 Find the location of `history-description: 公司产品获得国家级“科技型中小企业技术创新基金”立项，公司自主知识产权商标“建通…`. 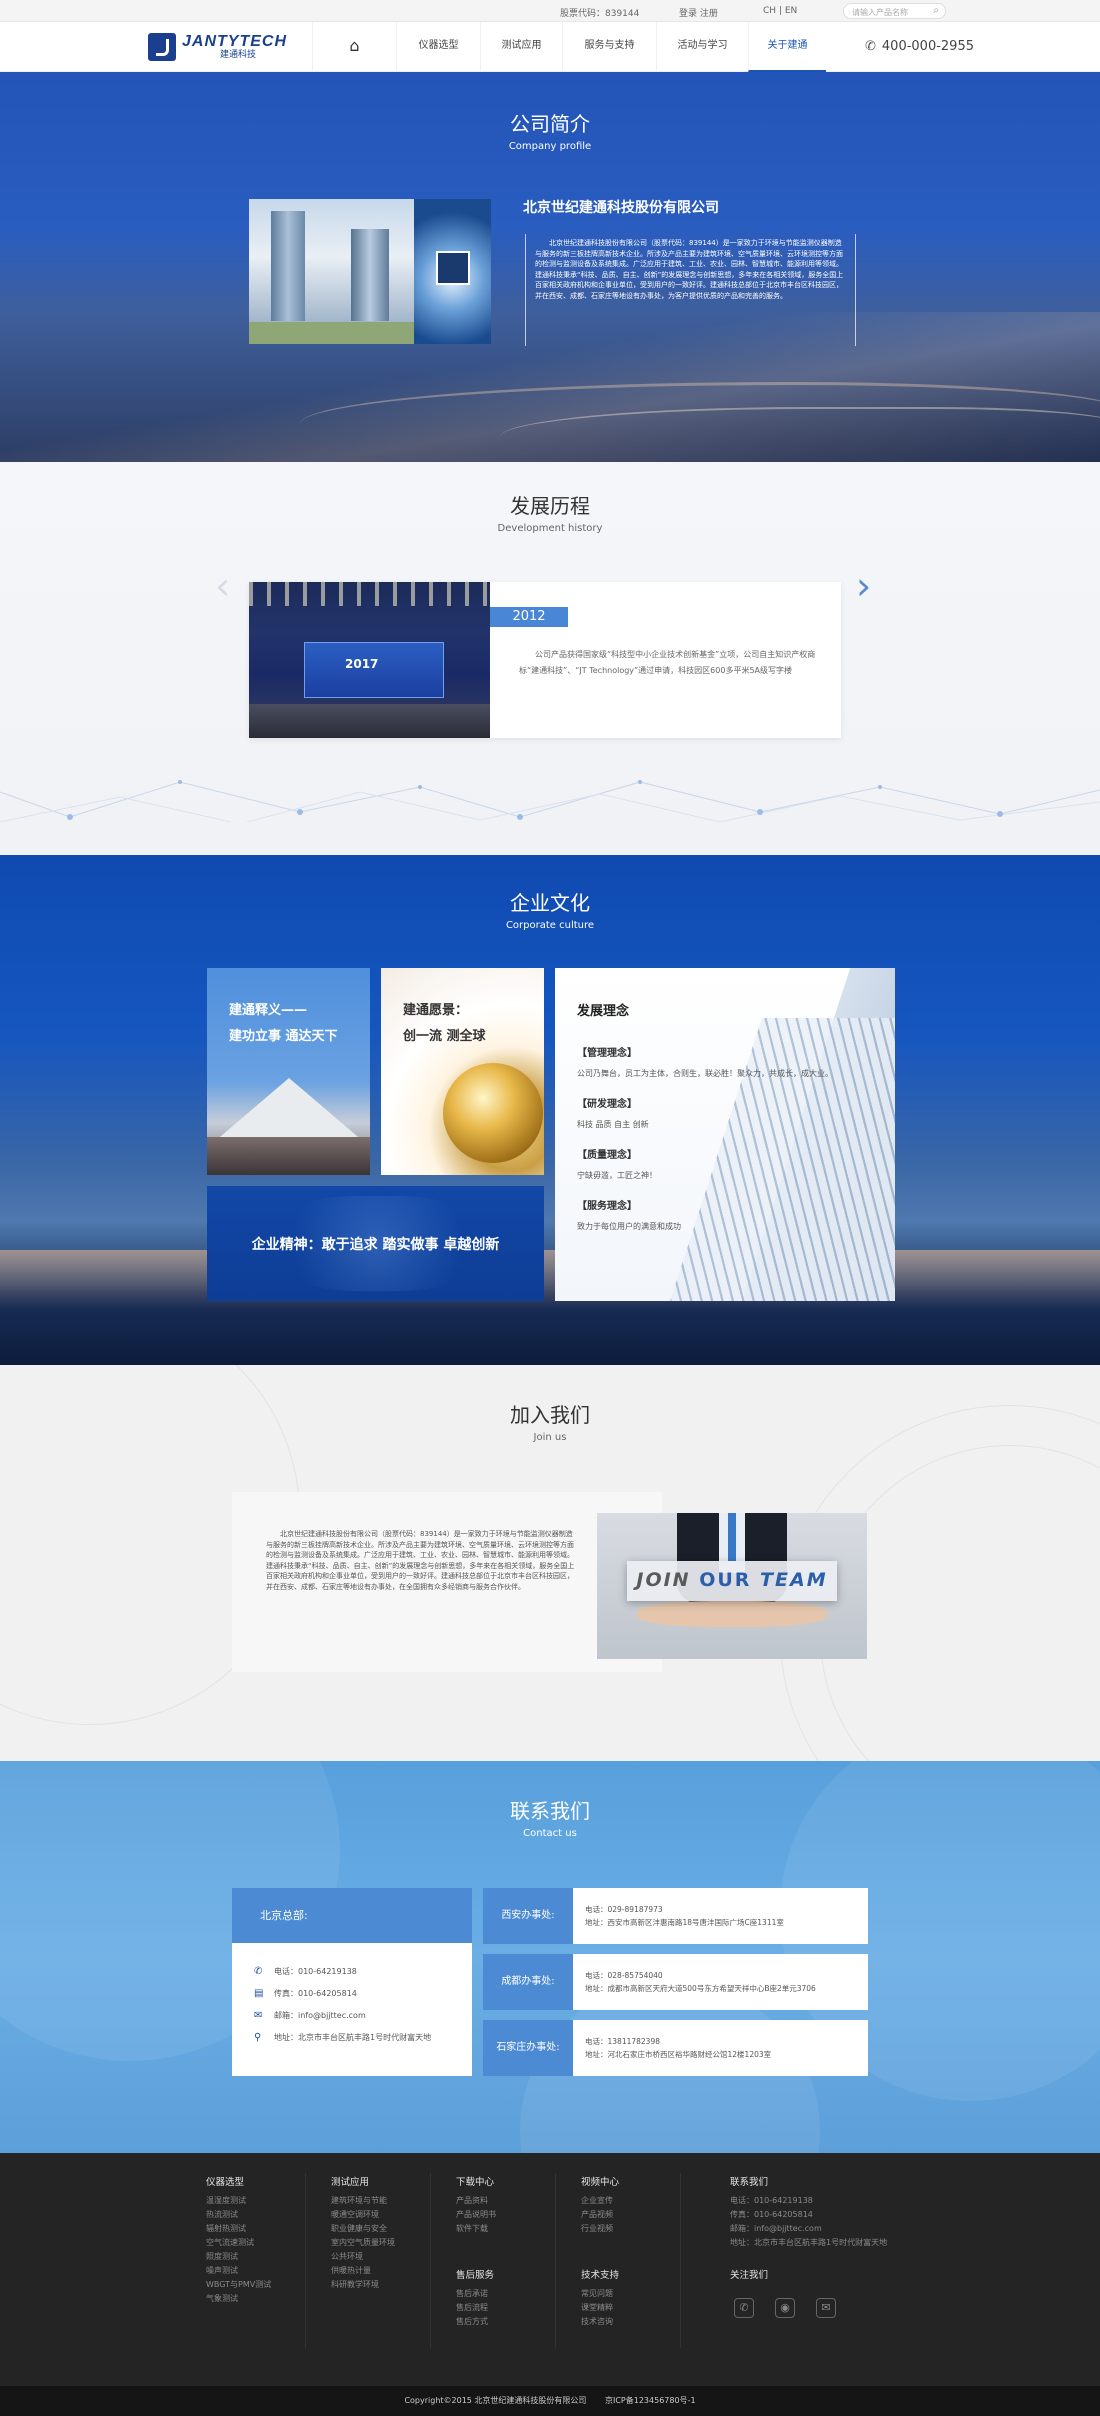

history-description: 公司产品获得国家级“科技型中小企业技术创新基金”立项，公司自主知识产权商标“建通… is located at coordinates (667, 662).